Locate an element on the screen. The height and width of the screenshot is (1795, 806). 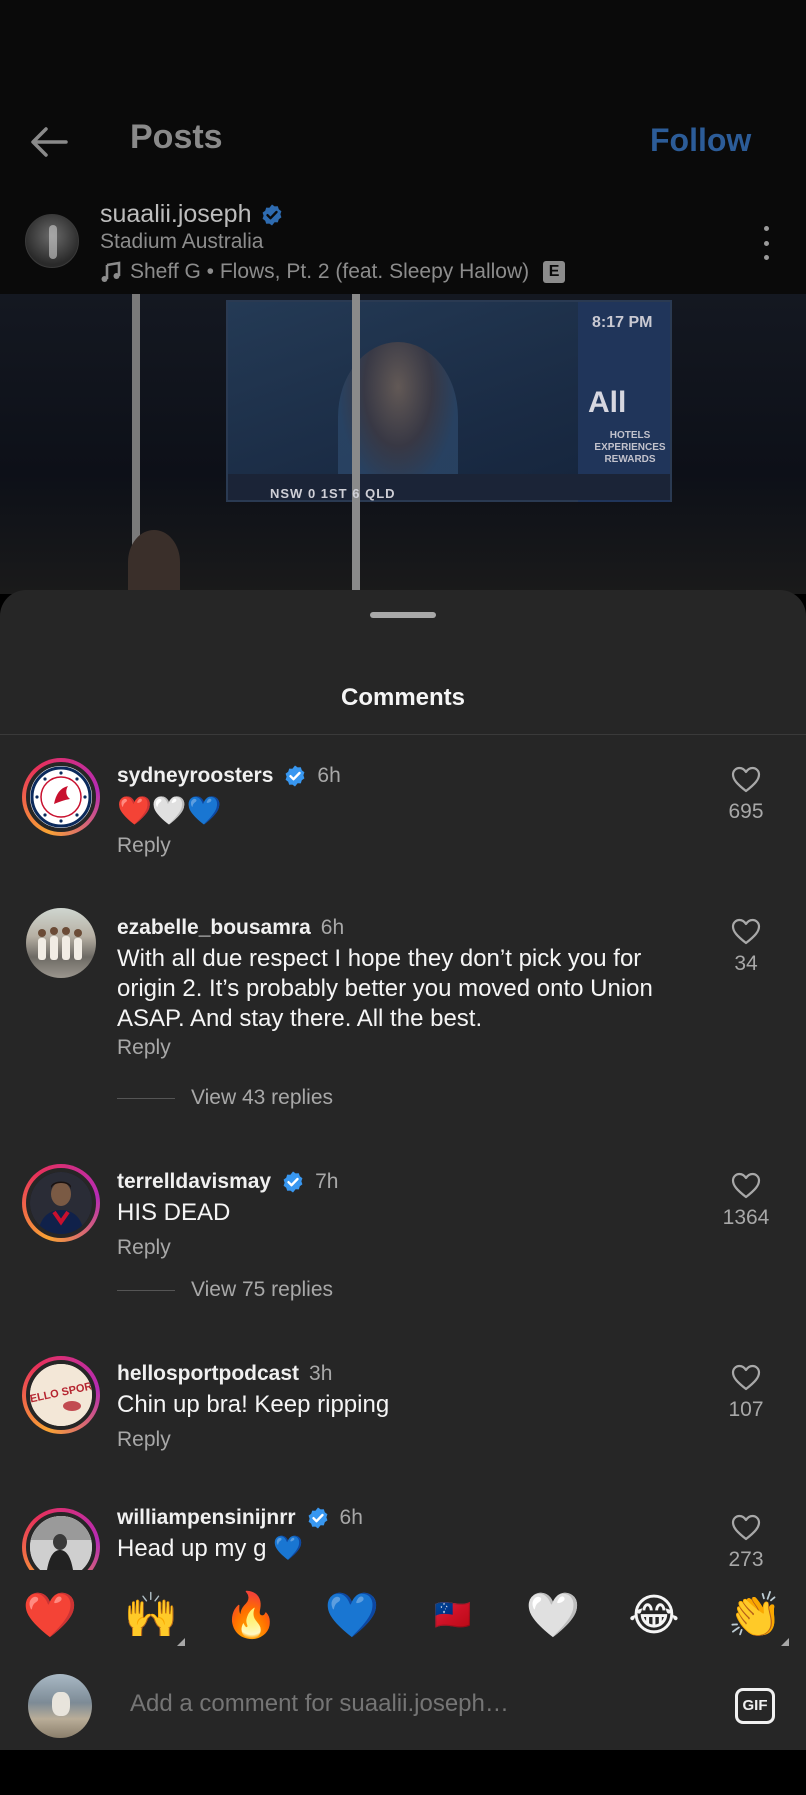
comment-like: 107 is located at coordinates (746, 1393).